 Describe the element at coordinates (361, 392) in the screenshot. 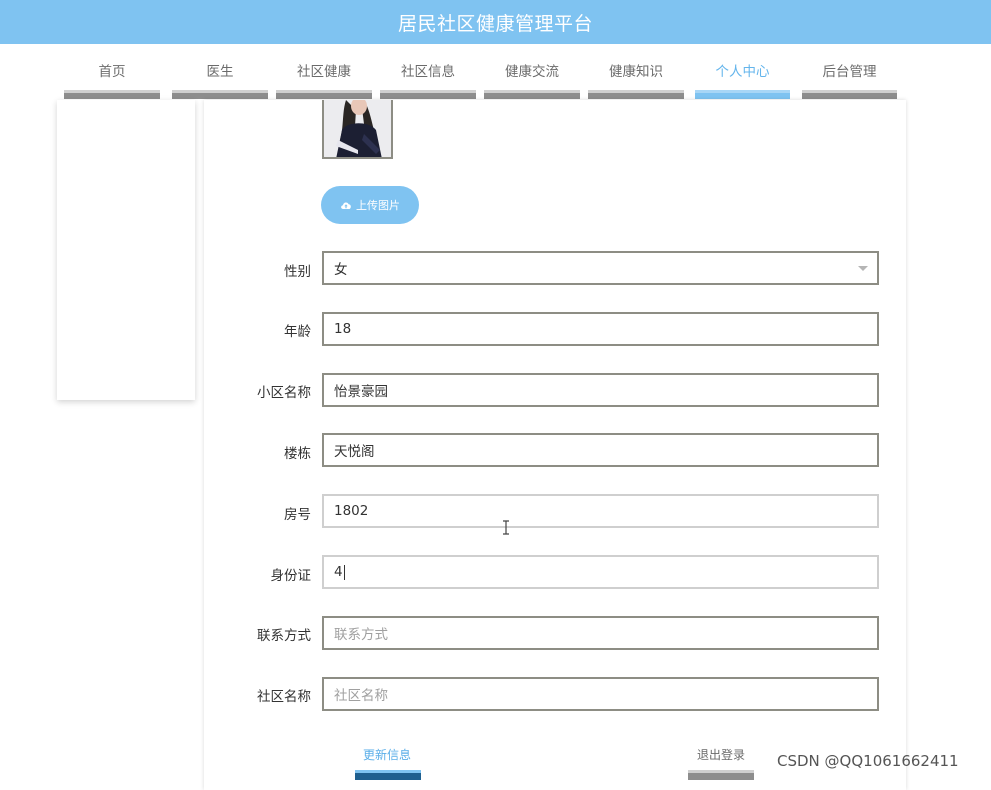

I see `estate-name-value: 怡景豪园` at that location.